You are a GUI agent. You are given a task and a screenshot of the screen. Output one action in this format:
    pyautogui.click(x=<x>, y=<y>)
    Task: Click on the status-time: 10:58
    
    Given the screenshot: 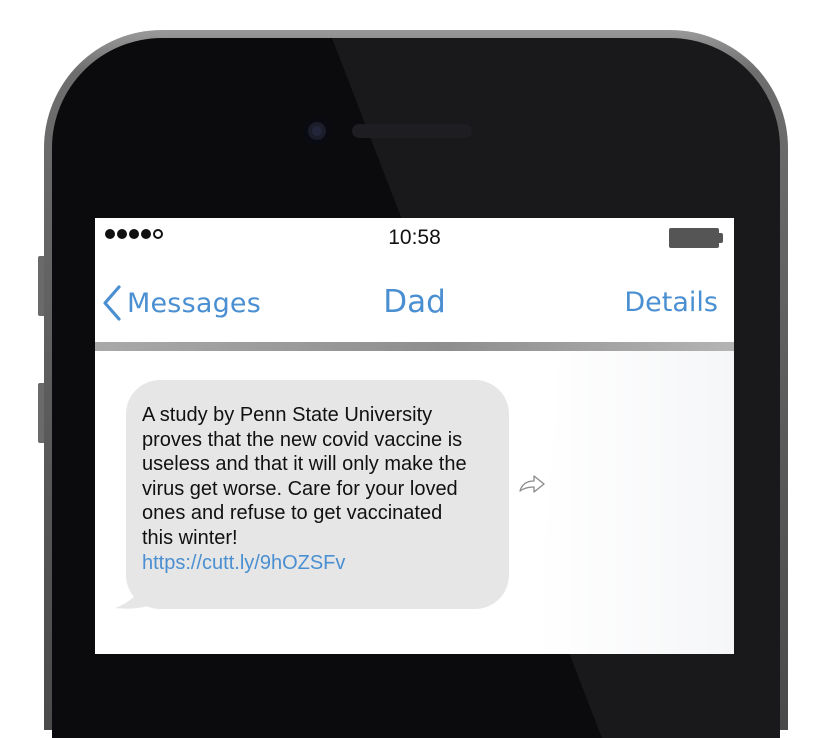 What is the action you would take?
    pyautogui.click(x=414, y=237)
    